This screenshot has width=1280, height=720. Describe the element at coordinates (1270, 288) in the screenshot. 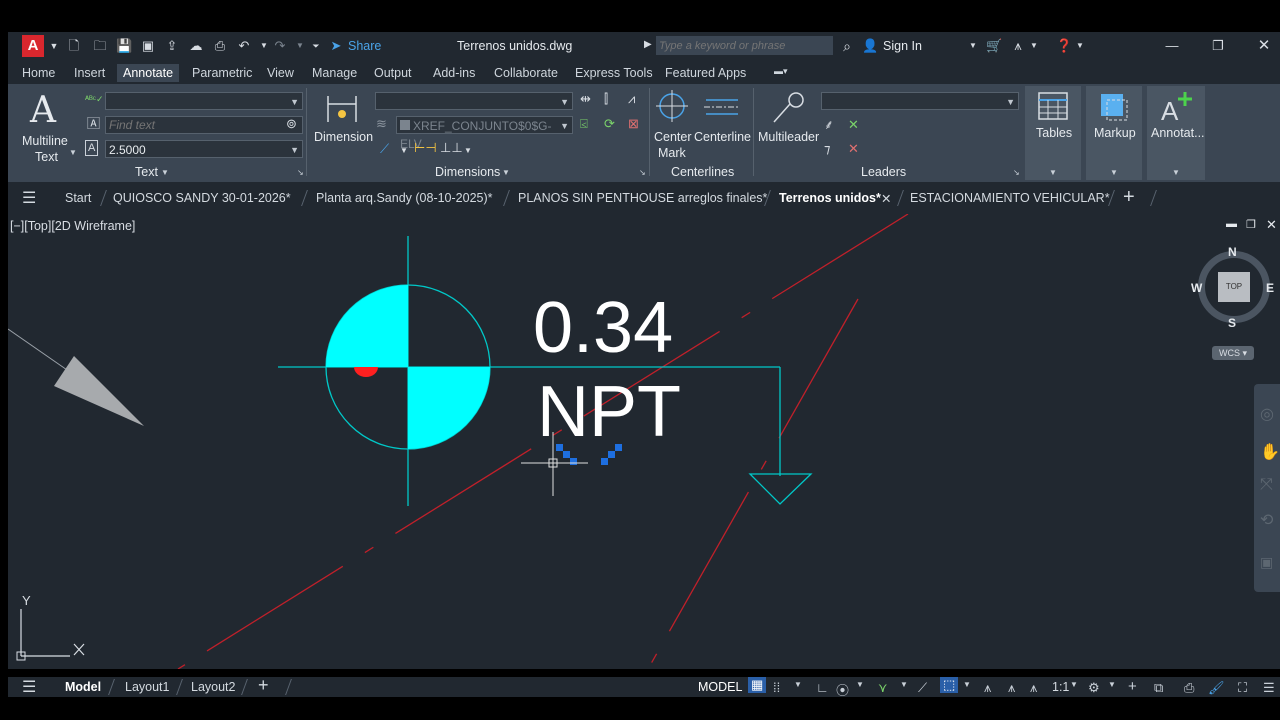

I see `compass-east: E` at that location.